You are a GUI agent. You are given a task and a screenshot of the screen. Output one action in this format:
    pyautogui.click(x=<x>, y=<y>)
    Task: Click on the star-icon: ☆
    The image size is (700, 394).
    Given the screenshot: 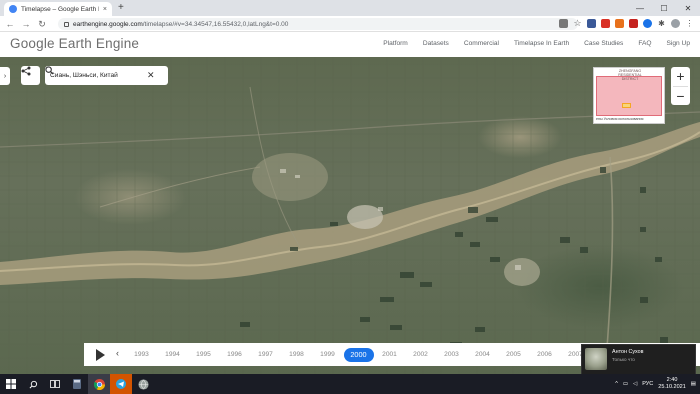 What is the action you would take?
    pyautogui.click(x=577, y=23)
    